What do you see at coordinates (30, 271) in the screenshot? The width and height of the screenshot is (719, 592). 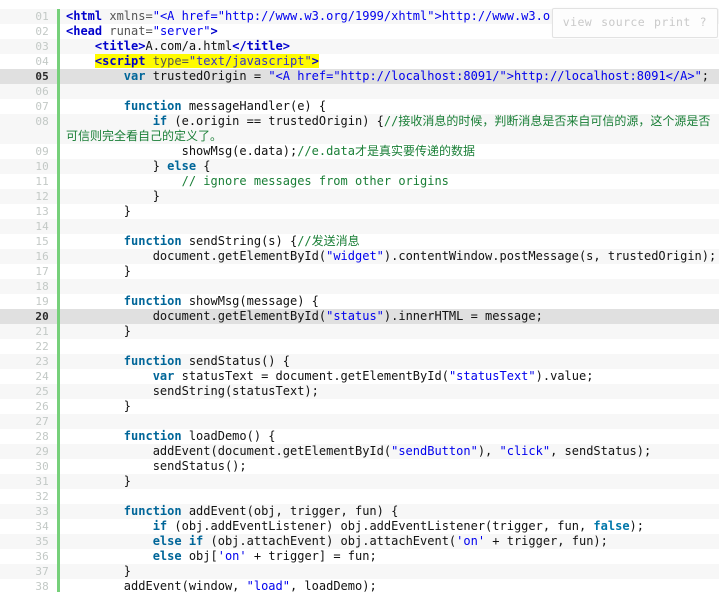 I see `line-number: 17` at bounding box center [30, 271].